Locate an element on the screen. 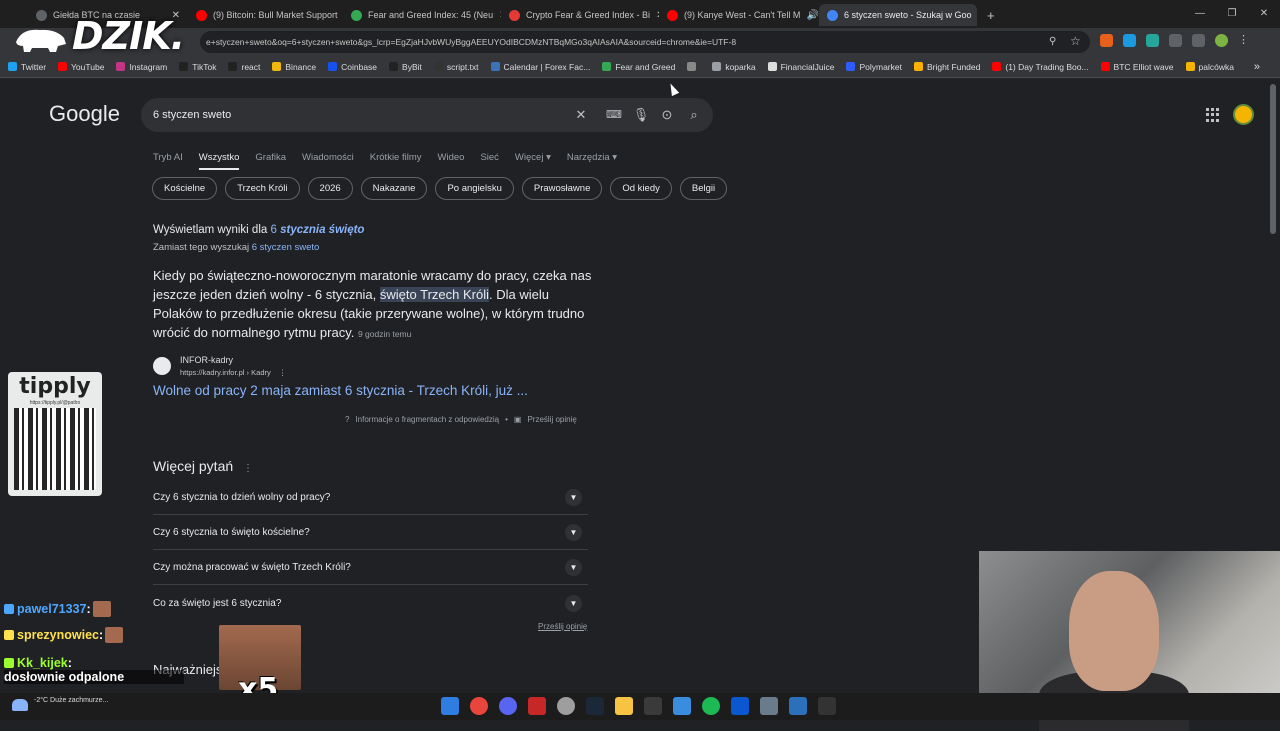  bookmark-item: Twitter is located at coordinates (27, 67).